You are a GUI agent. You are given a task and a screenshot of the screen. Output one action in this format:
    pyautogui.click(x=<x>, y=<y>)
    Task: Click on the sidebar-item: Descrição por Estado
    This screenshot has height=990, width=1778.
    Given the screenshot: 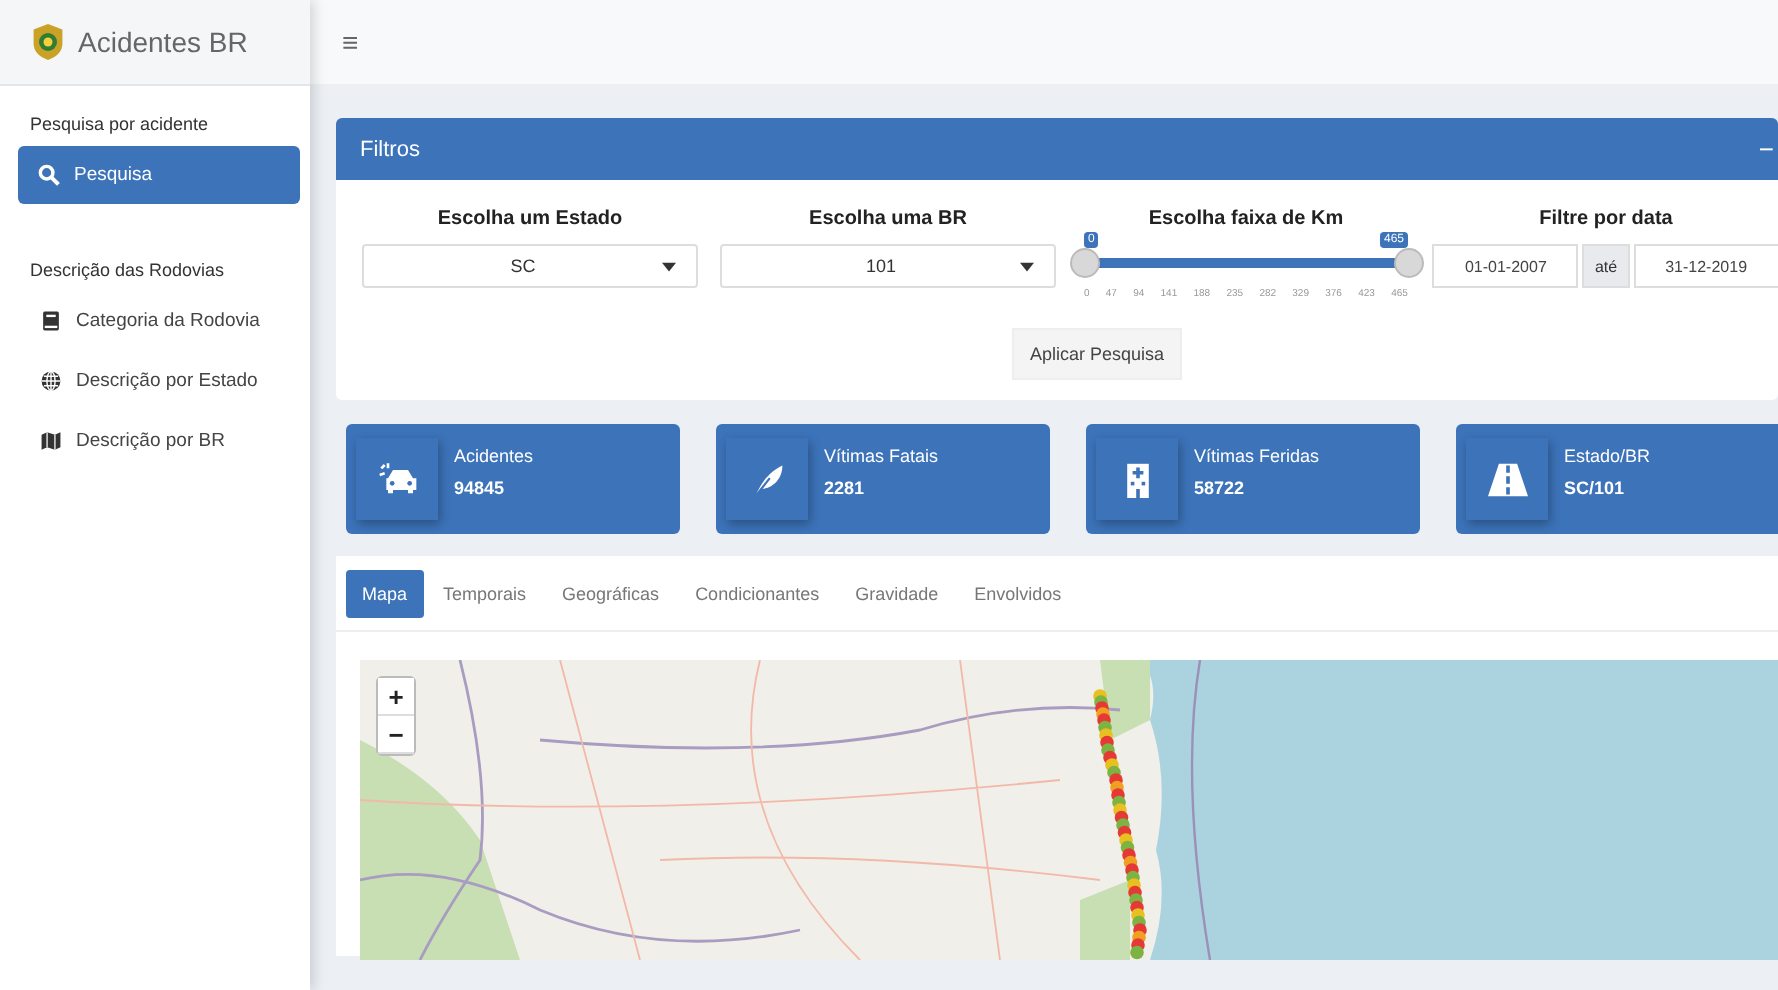 What is the action you would take?
    pyautogui.click(x=145, y=381)
    